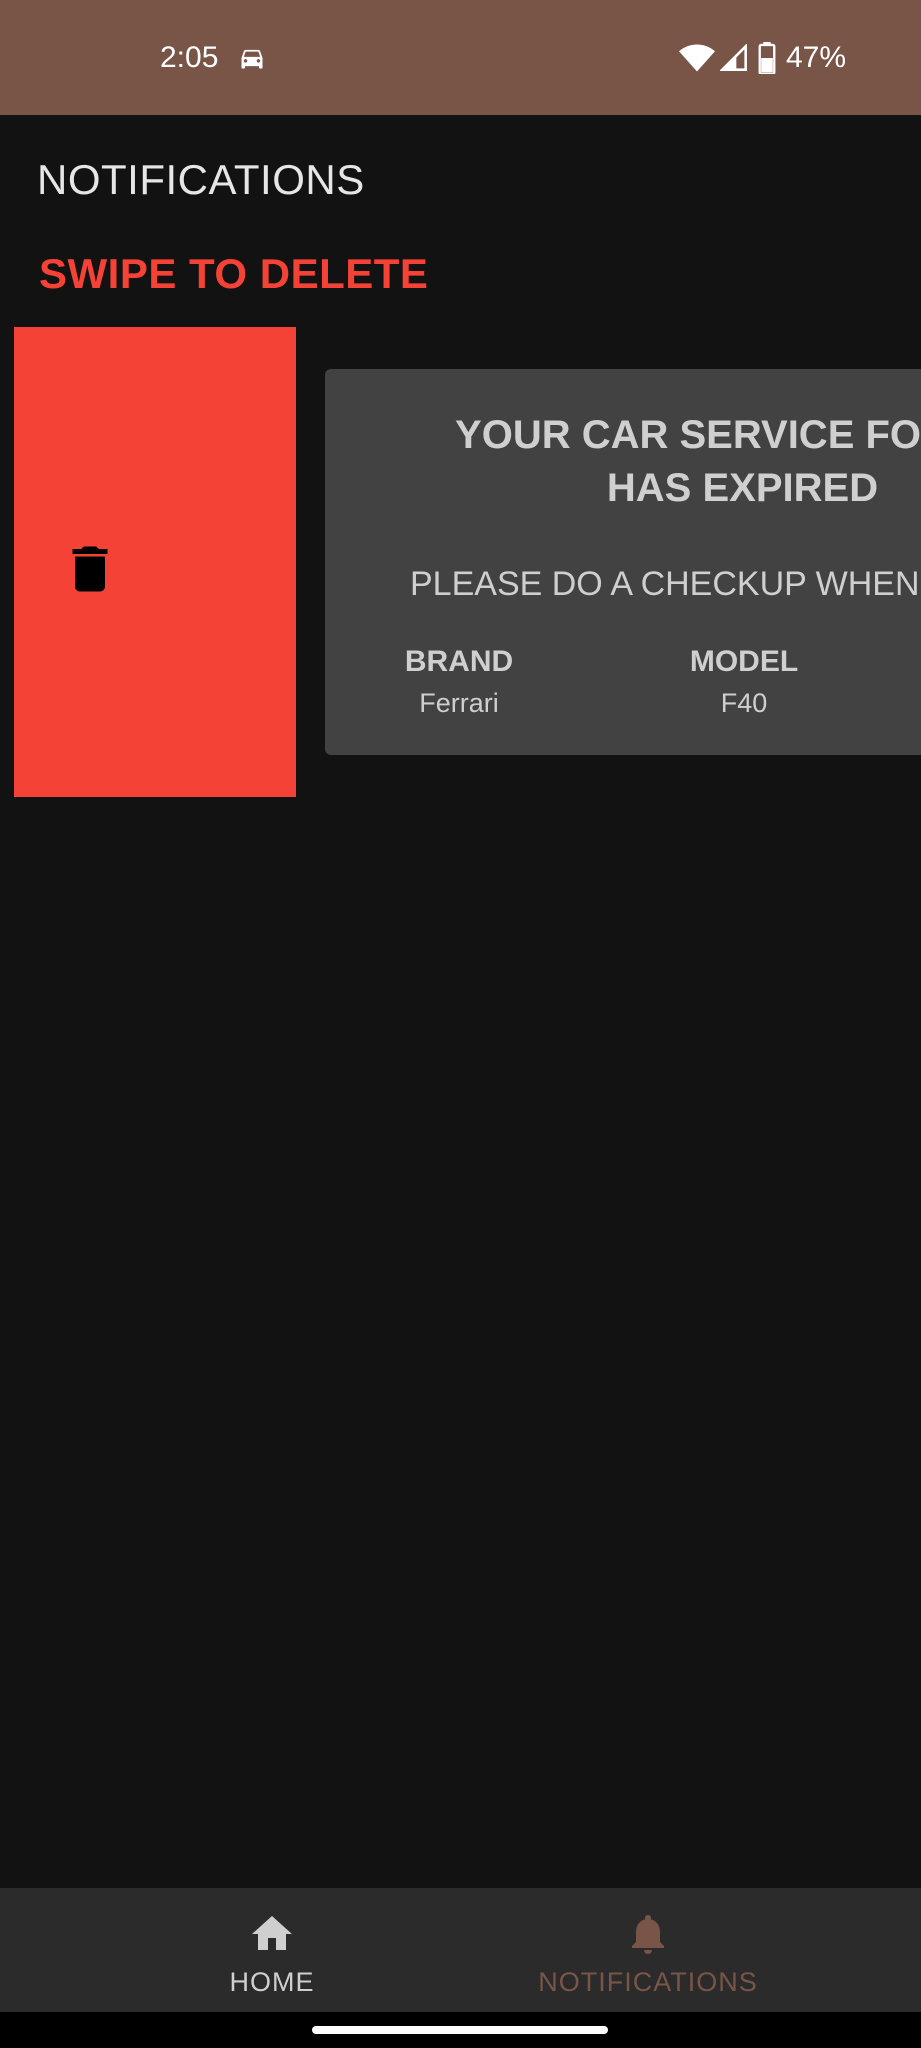 This screenshot has height=2048, width=921. What do you see at coordinates (459, 682) in the screenshot?
I see `brand-detail: BRAND Ferrari` at bounding box center [459, 682].